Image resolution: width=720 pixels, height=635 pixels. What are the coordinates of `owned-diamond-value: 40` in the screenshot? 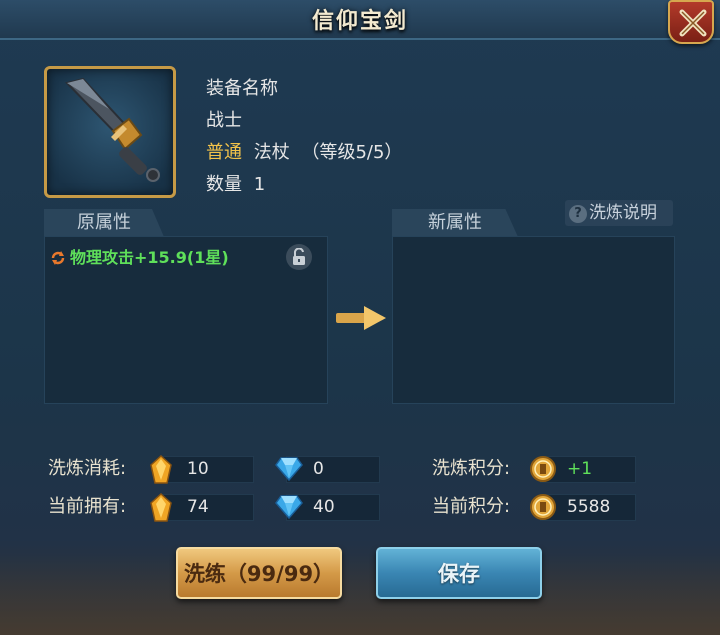 It's located at (327, 507).